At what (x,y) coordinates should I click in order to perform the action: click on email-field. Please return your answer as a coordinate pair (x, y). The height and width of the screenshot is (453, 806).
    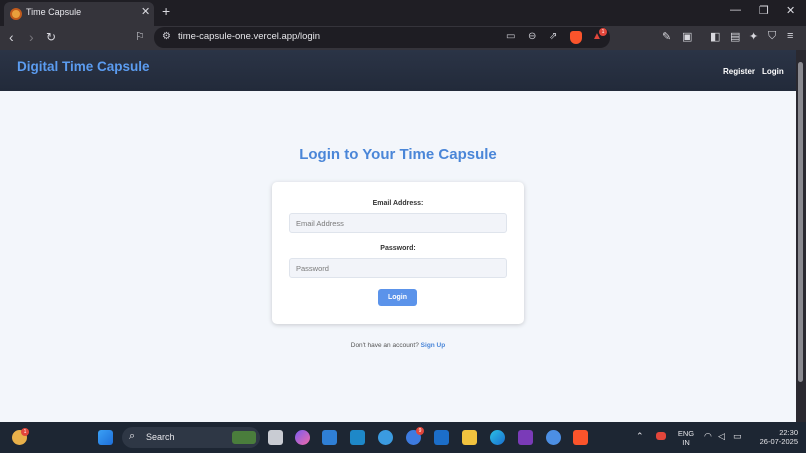
    Looking at the image, I should click on (398, 223).